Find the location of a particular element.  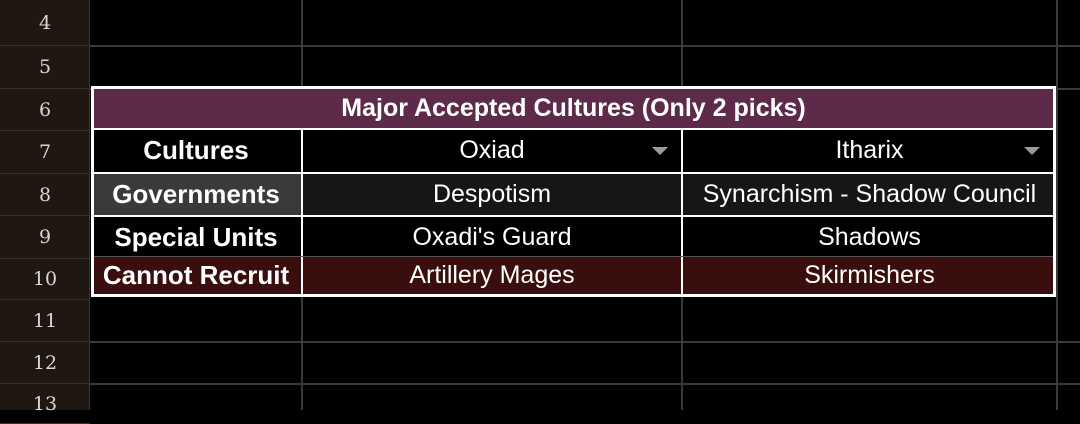

governments-value-1: Despotism is located at coordinates (492, 194).